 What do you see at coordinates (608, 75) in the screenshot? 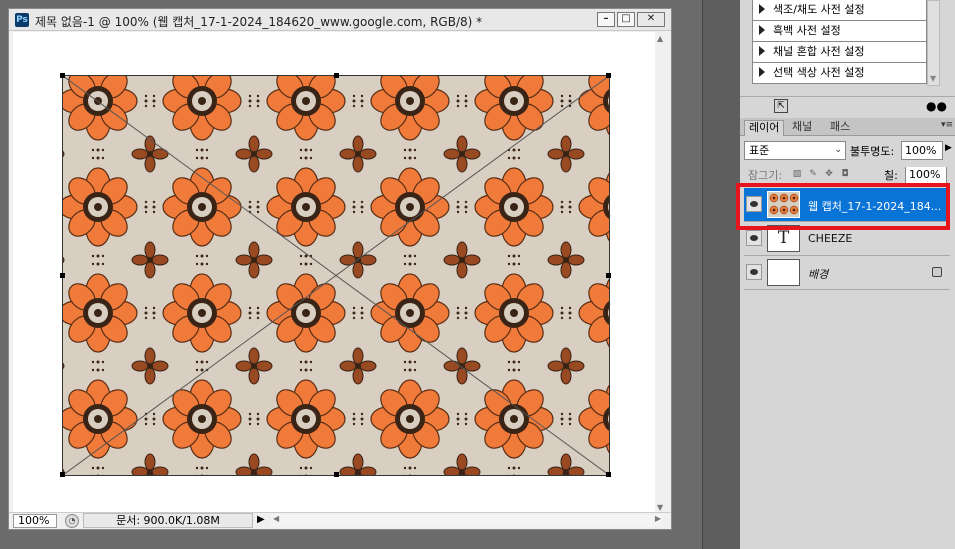
I see `transform-handle-tr` at bounding box center [608, 75].